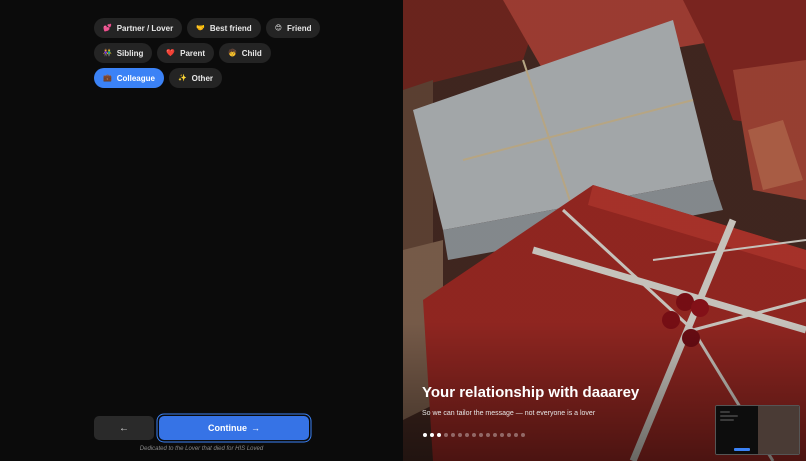 This screenshot has width=806, height=461. Describe the element at coordinates (299, 28) in the screenshot. I see `chip-label: Friend` at that location.